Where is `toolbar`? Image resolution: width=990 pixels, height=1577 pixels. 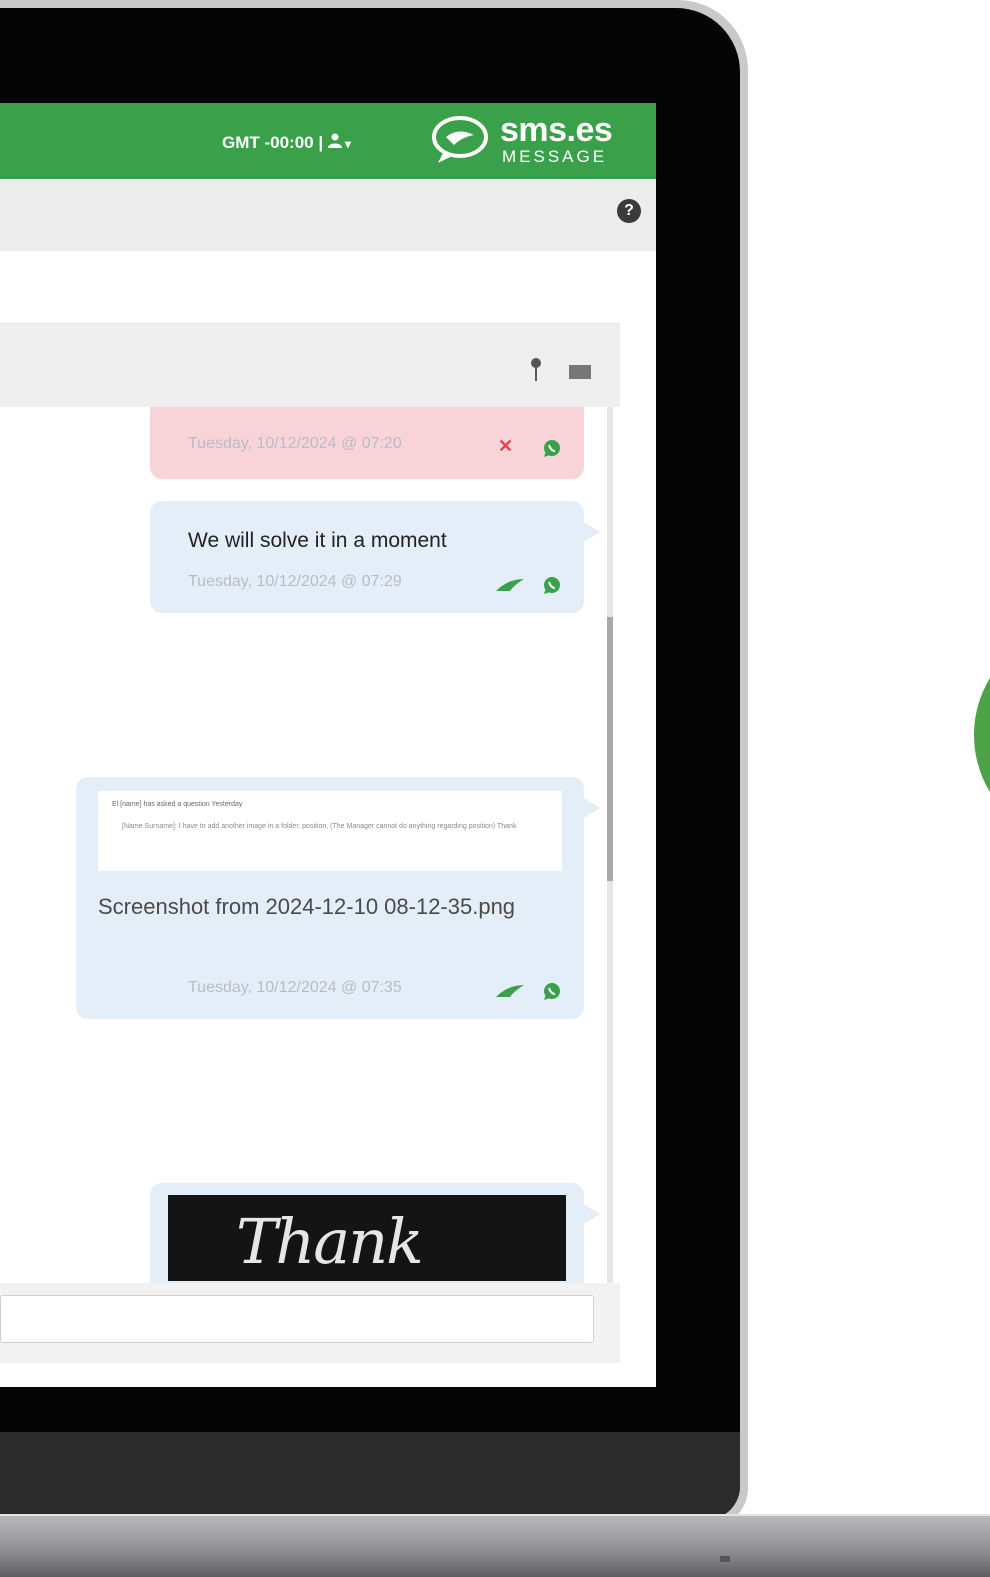
toolbar is located at coordinates (328, 215).